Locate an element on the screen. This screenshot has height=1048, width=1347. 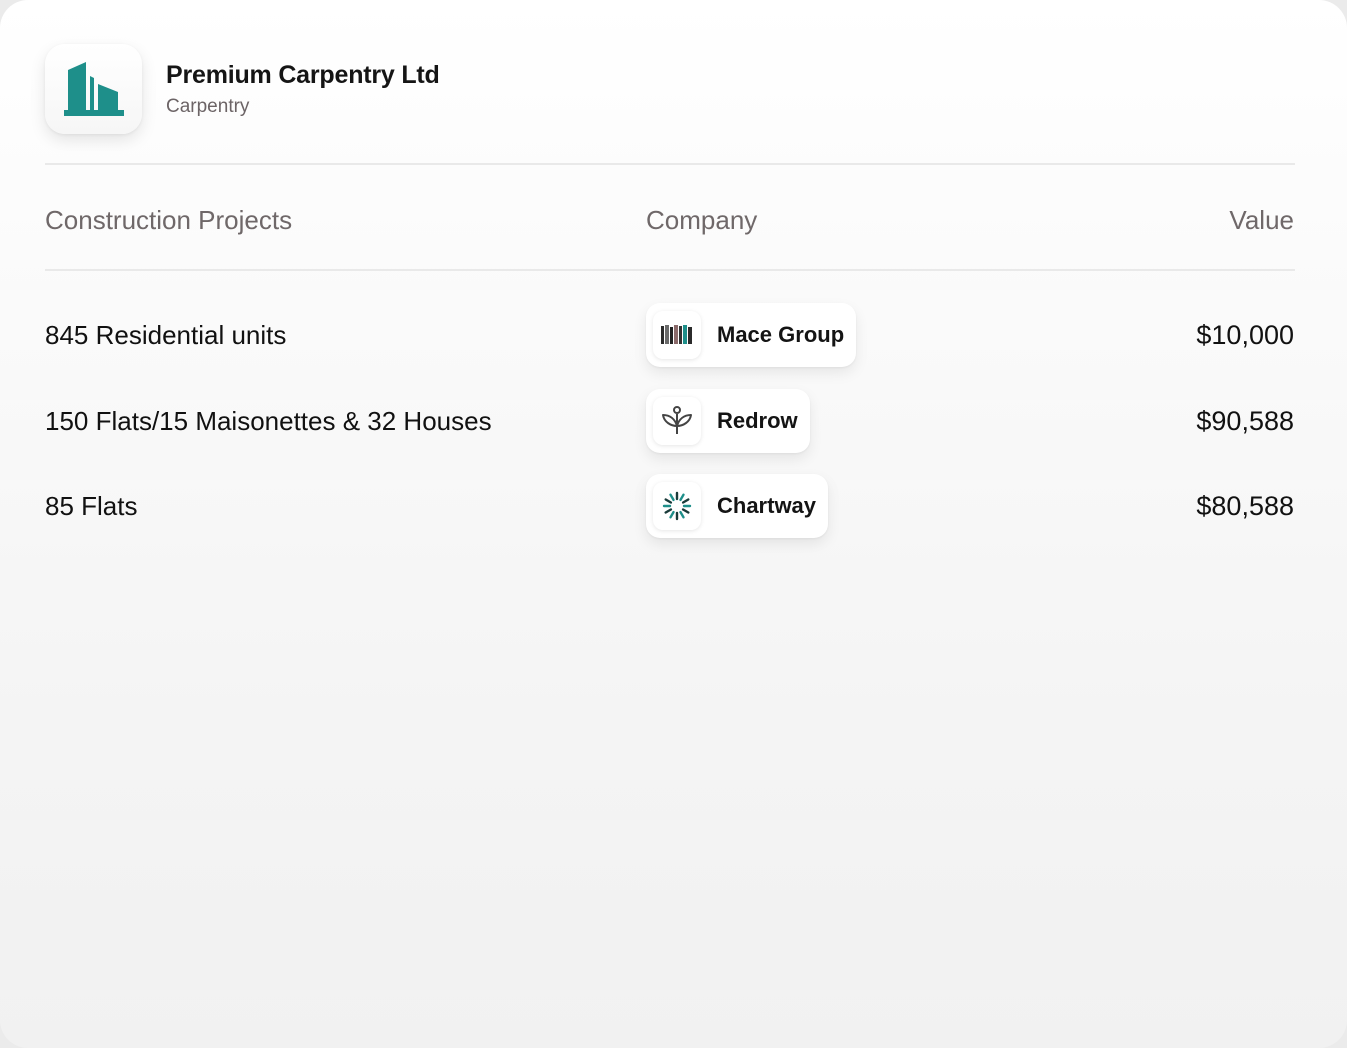
radial-burst-icon is located at coordinates (677, 506).